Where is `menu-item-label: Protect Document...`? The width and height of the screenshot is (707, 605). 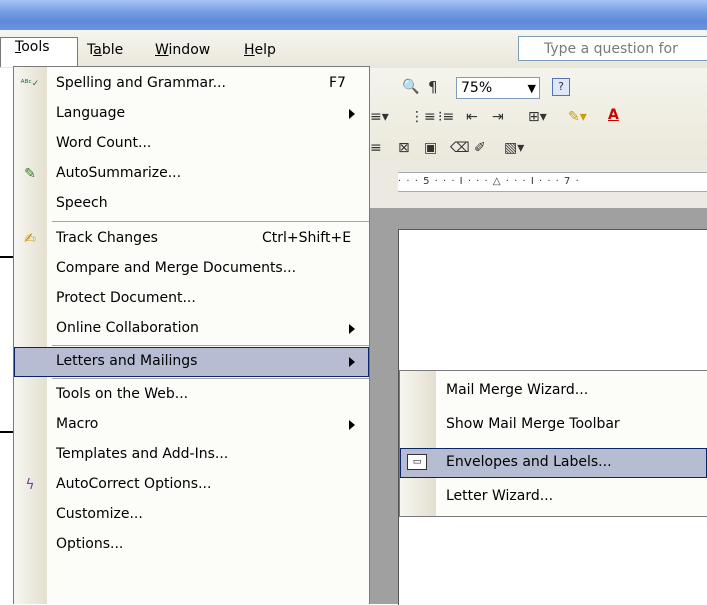
menu-item-label: Protect Document... is located at coordinates (126, 298).